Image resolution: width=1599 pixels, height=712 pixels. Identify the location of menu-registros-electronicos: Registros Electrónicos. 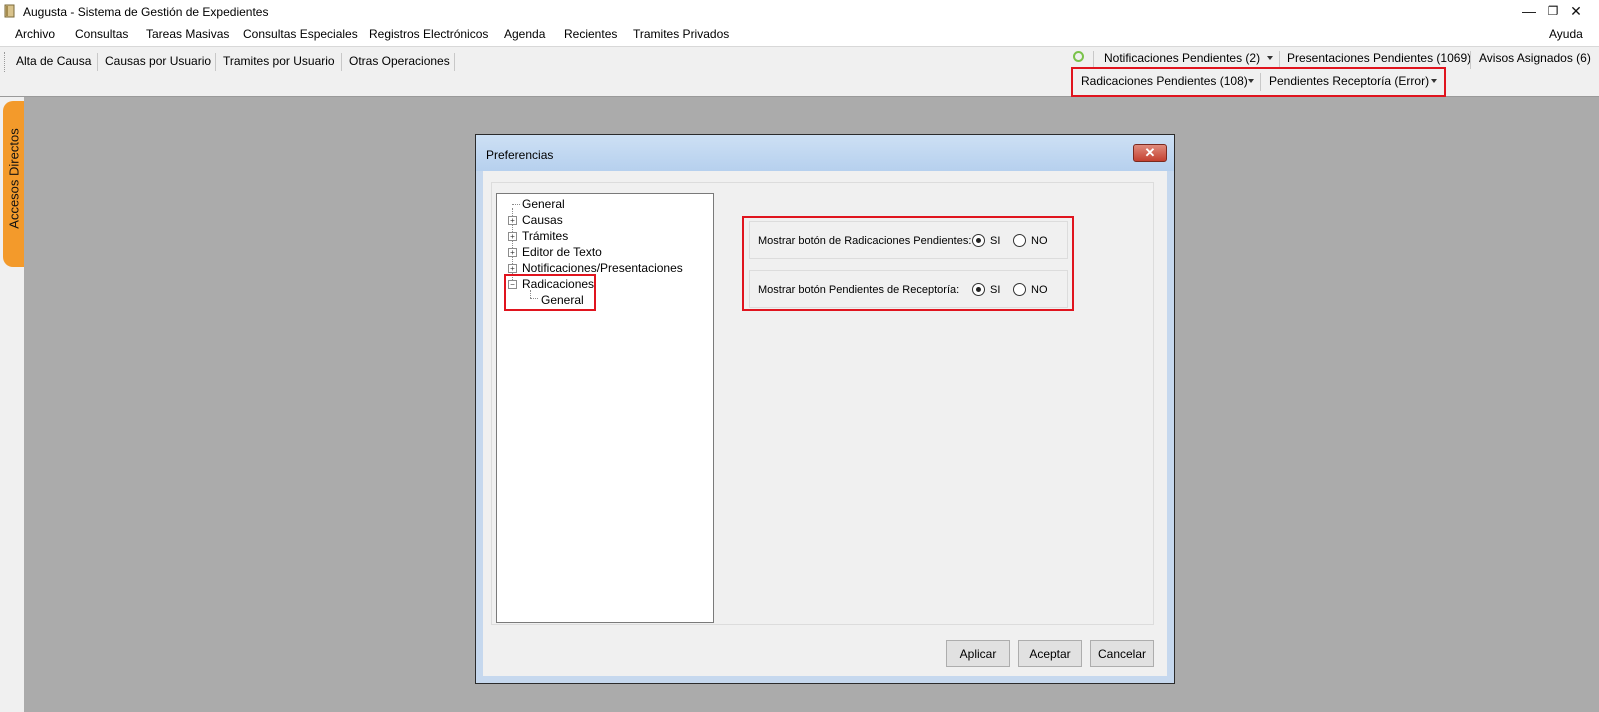
(428, 34).